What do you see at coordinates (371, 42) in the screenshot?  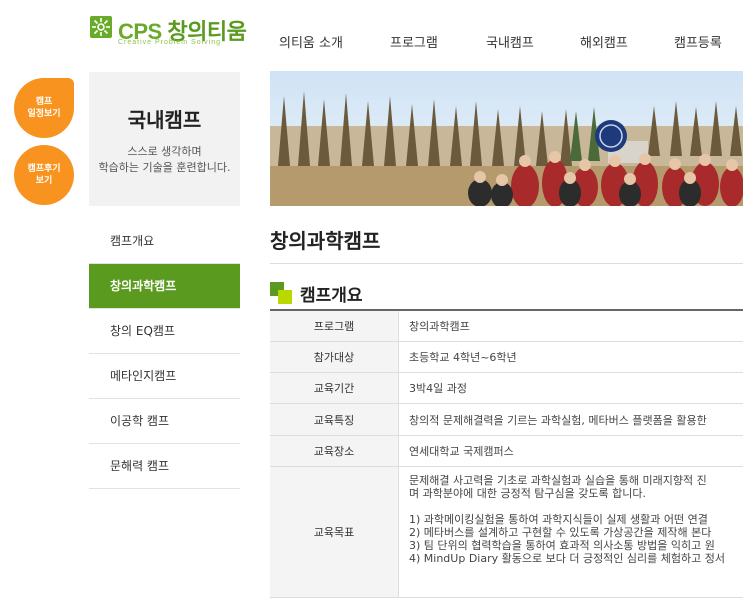 I see `global-nav: 의티움 소개 프로그램 국내캠프 해외캠프 캠프등록` at bounding box center [371, 42].